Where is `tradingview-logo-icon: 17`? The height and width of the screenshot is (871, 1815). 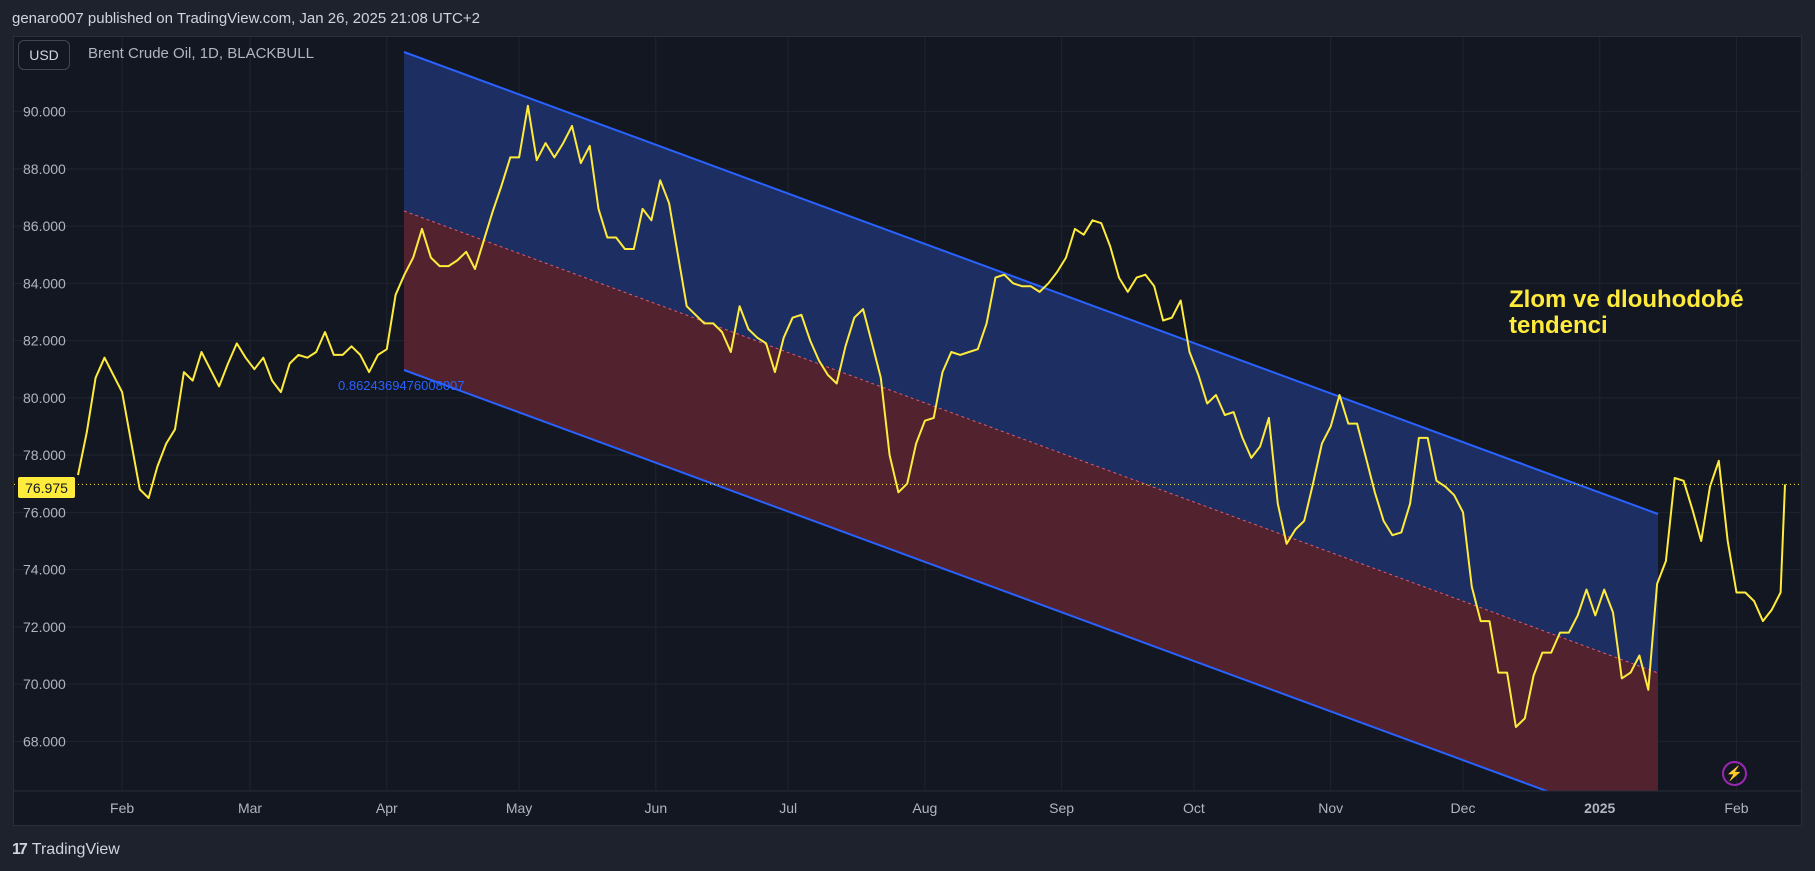
tradingview-logo-icon: 17 is located at coordinates (20, 849).